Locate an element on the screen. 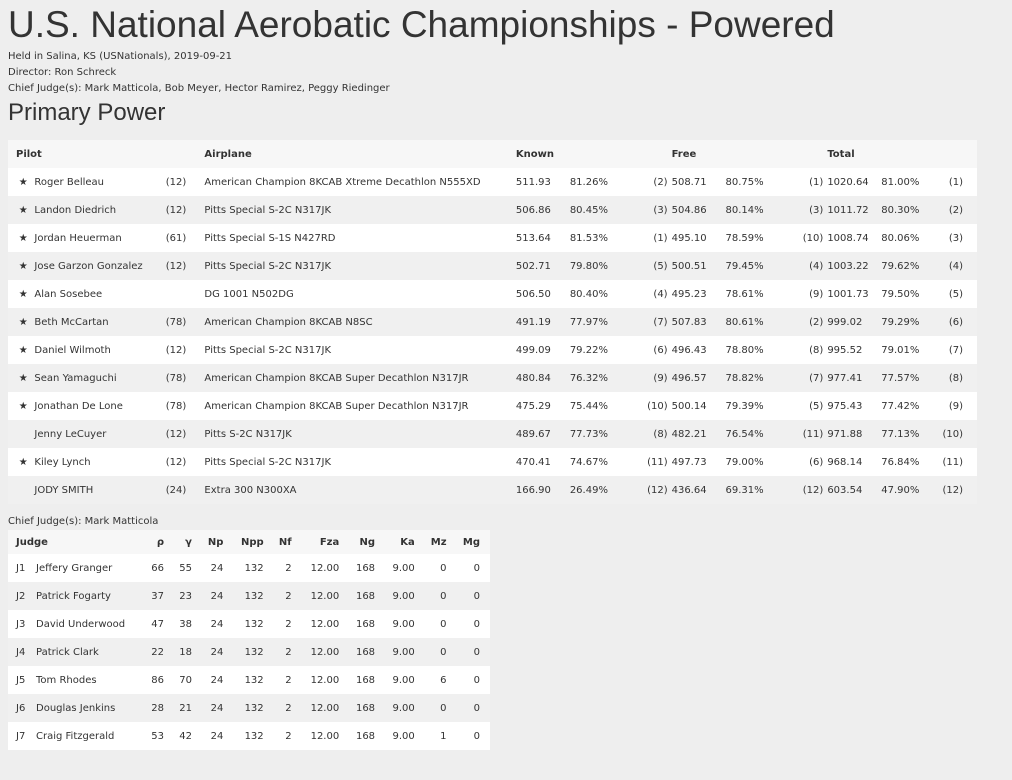 Image resolution: width=1012 pixels, height=780 pixels. free-score: 497.73 is located at coordinates (689, 462).